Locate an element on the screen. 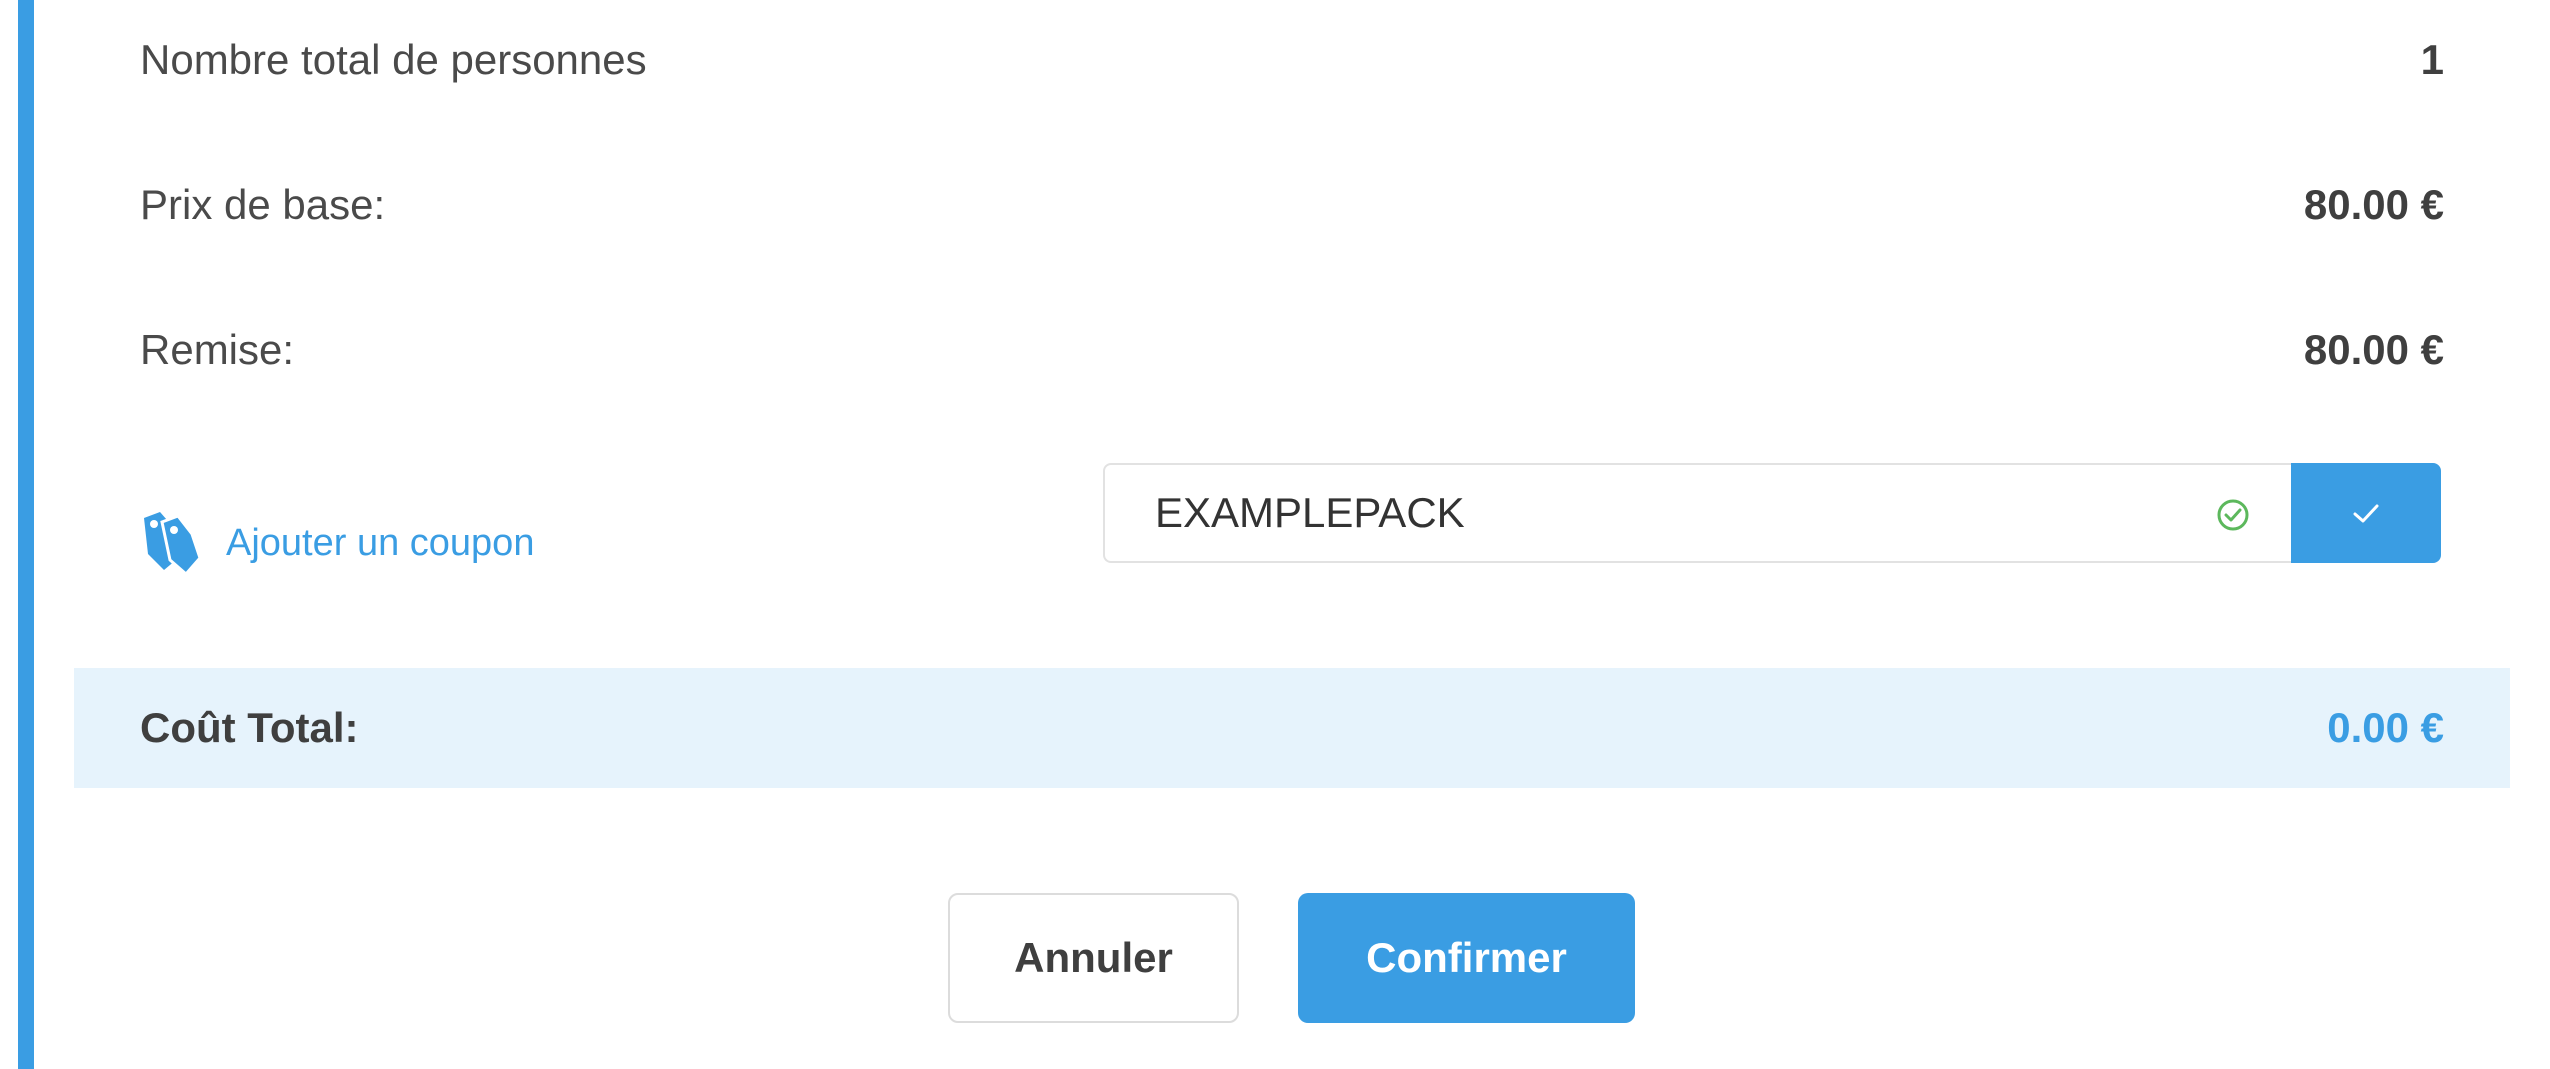 Image resolution: width=2550 pixels, height=1069 pixels. add-coupon-label: Ajouter un coupon is located at coordinates (380, 542).